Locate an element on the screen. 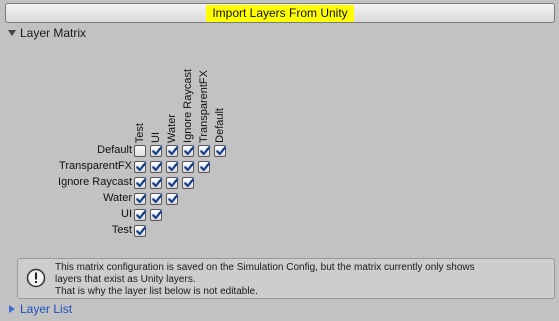  layer-list-foldout: Layer List is located at coordinates (40, 309).